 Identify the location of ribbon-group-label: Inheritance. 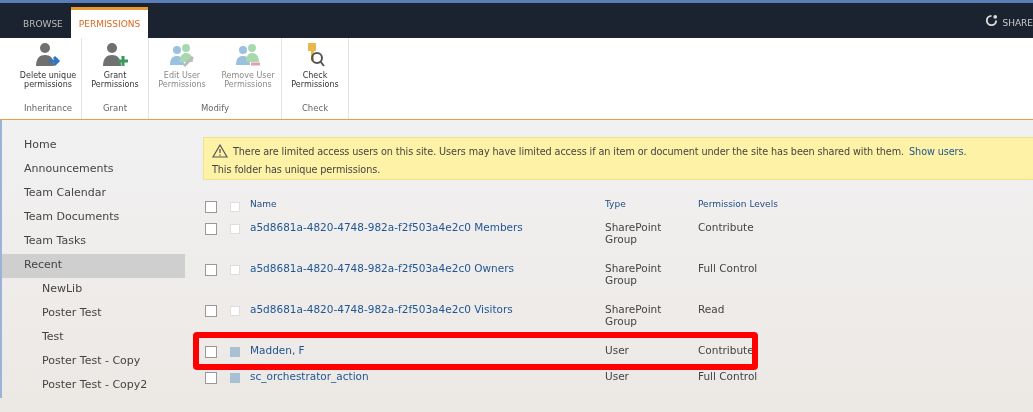
(48, 108).